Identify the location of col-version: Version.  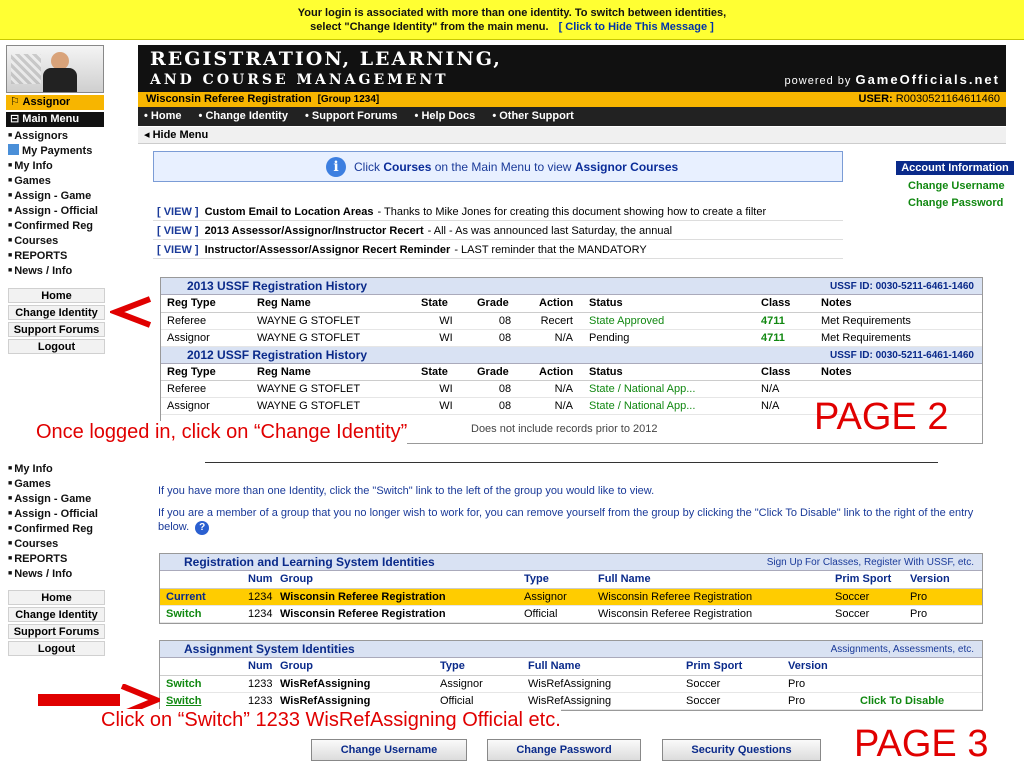
(818, 667).